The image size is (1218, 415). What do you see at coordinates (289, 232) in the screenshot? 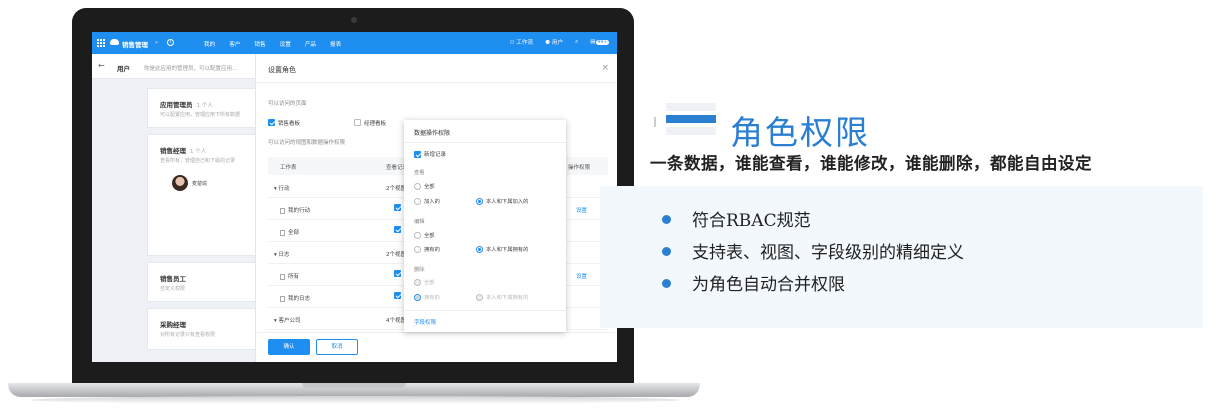
I see `view-name-cell: 全部` at bounding box center [289, 232].